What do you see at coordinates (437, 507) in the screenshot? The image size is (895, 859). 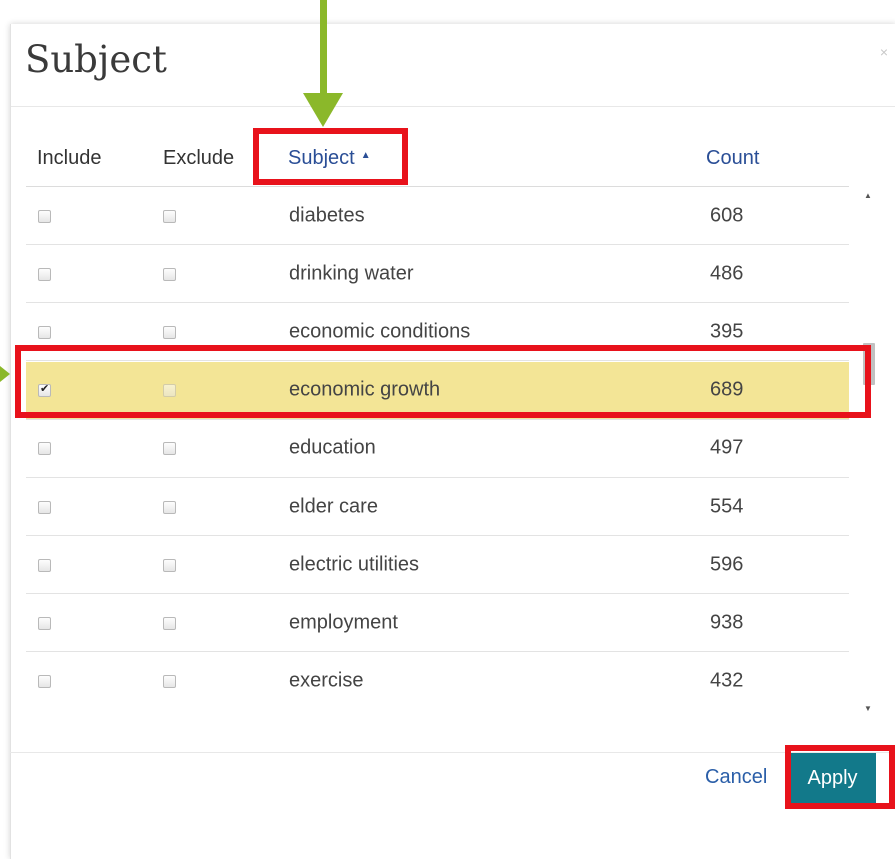 I see `table-row: elder care 554` at bounding box center [437, 507].